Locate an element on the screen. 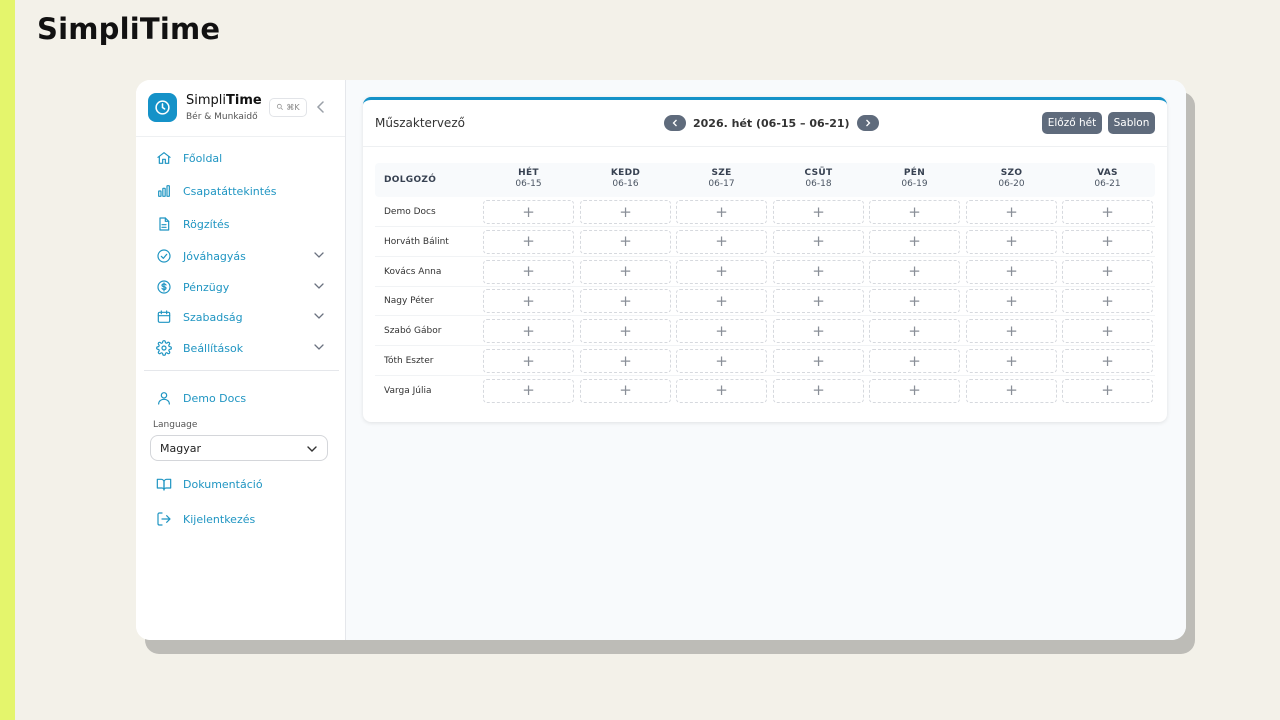 The height and width of the screenshot is (720, 1280). brand-subtitle: Bér & Munkaidő is located at coordinates (222, 117).